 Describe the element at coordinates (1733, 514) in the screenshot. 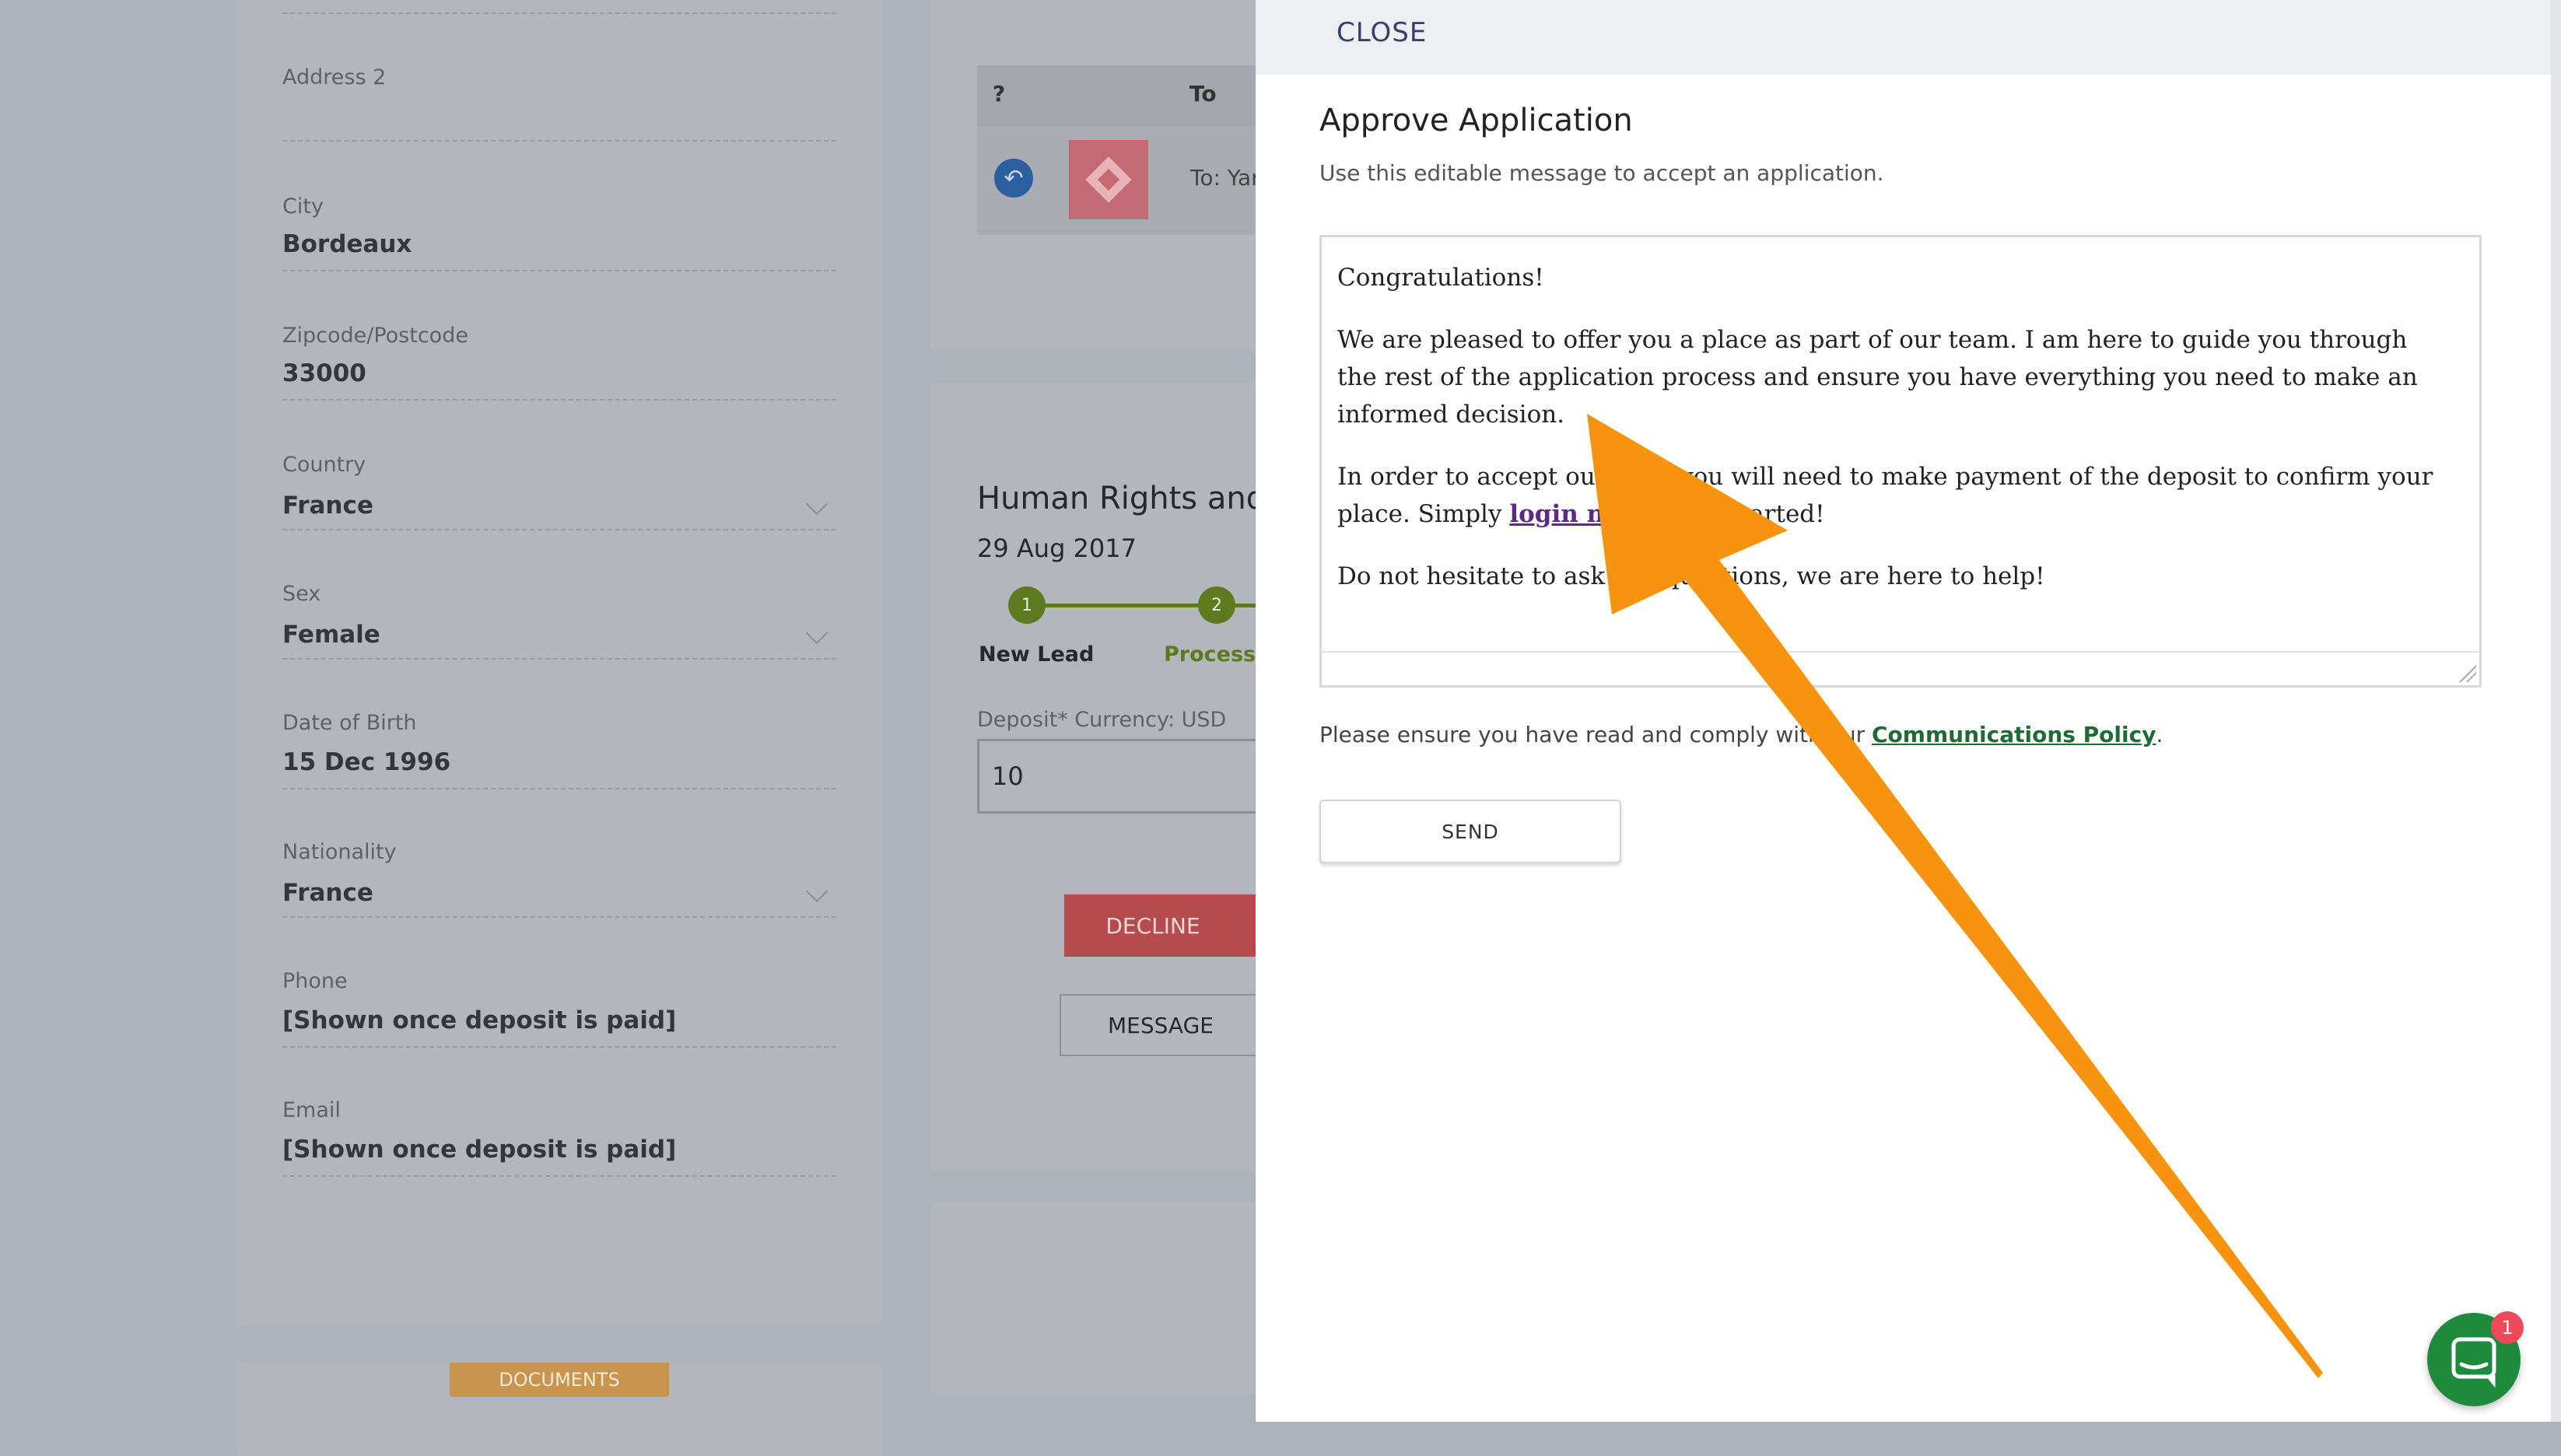

I see `message-text: to get started!` at that location.